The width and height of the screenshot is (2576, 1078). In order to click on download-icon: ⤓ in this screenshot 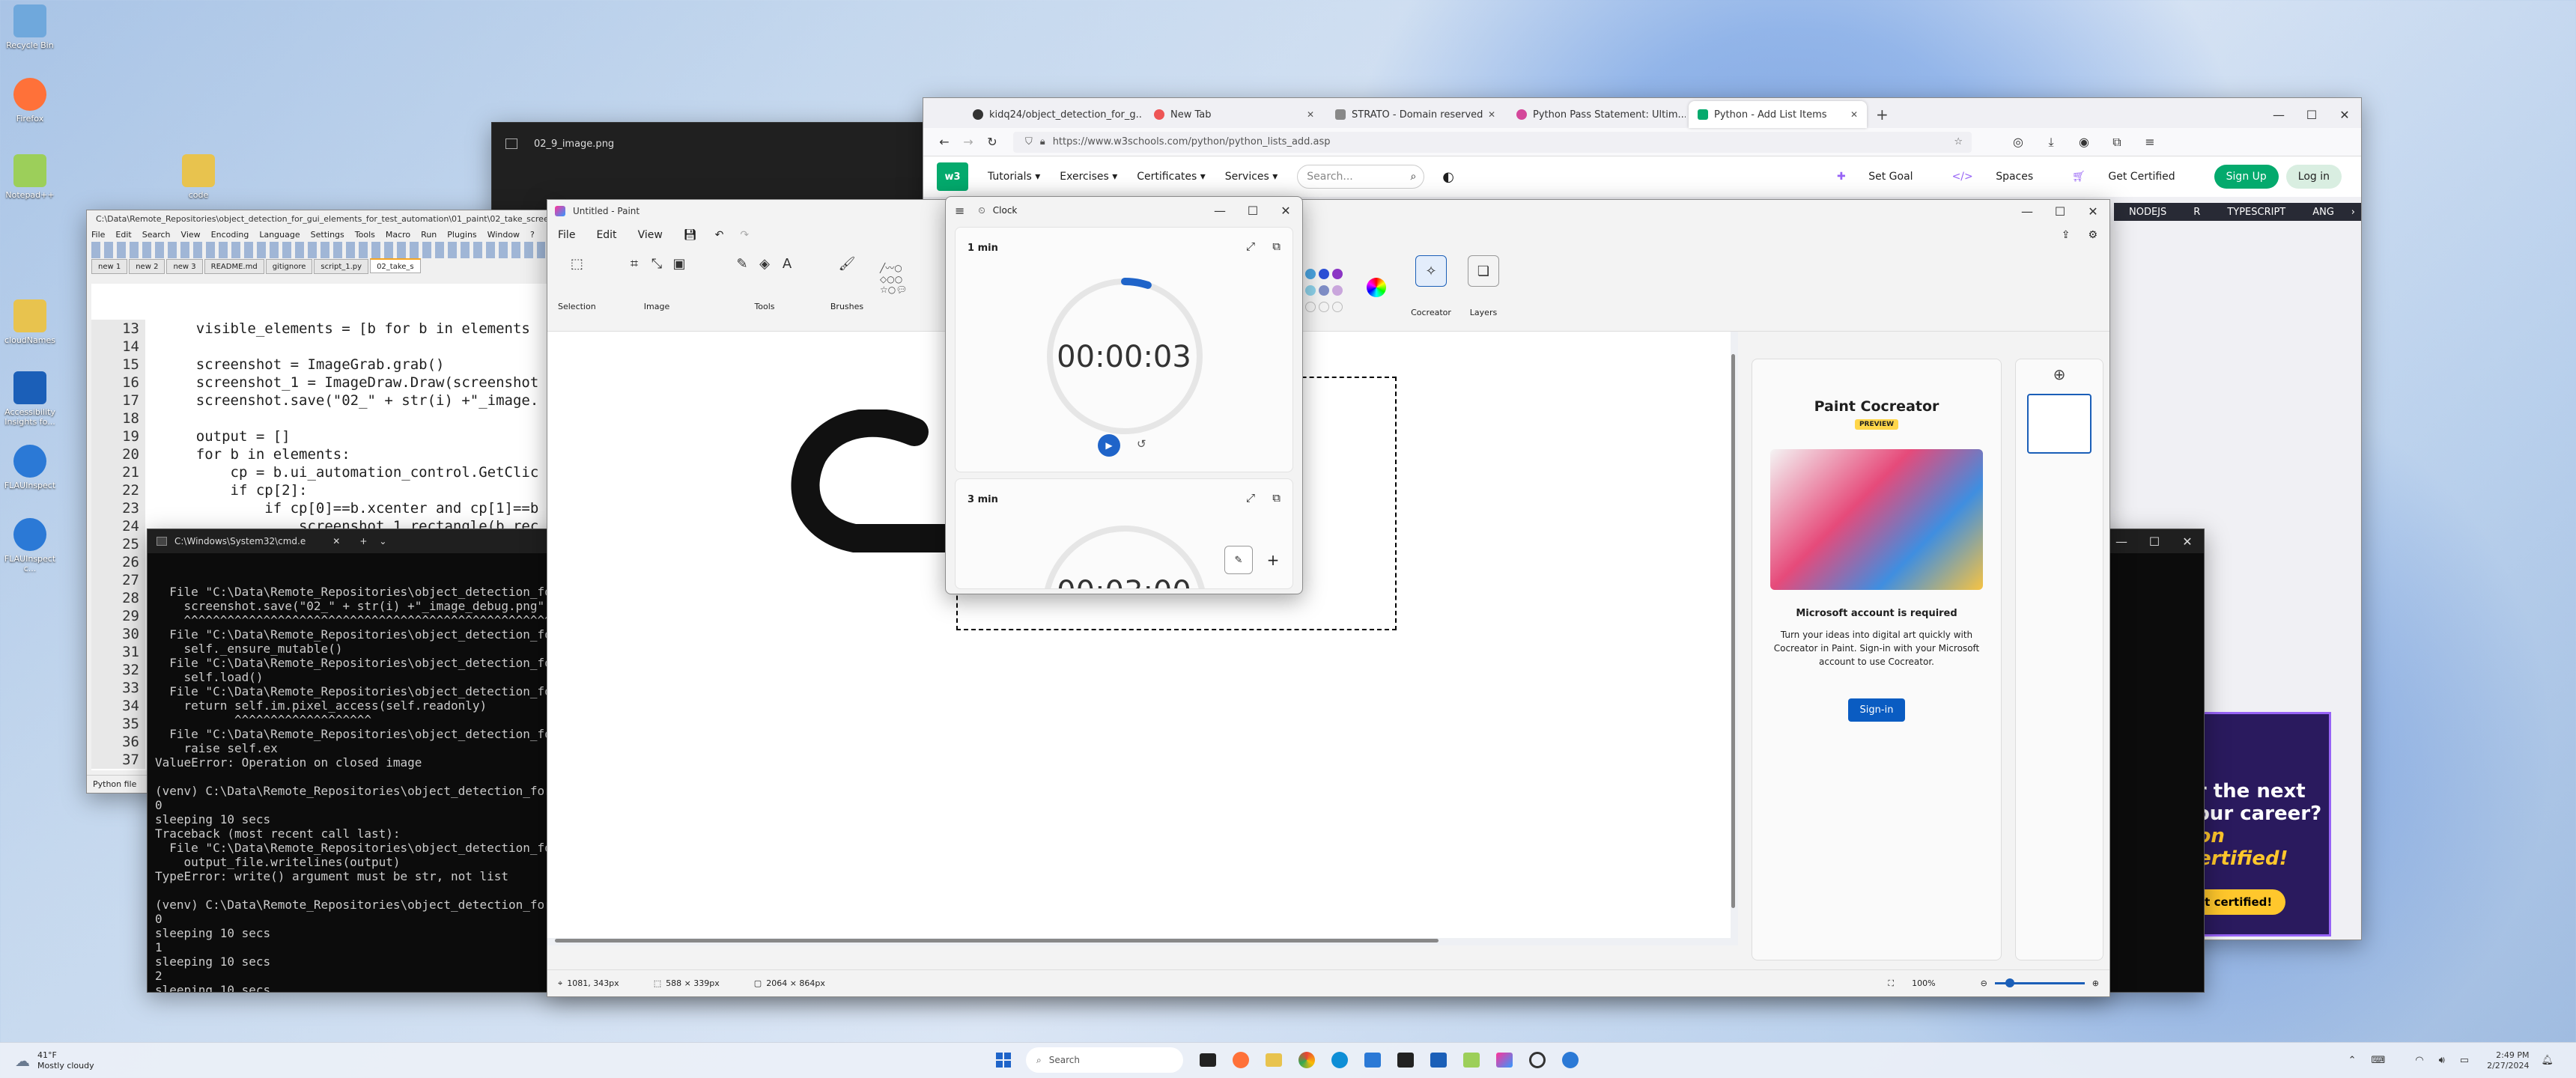, I will do `click(2051, 142)`.